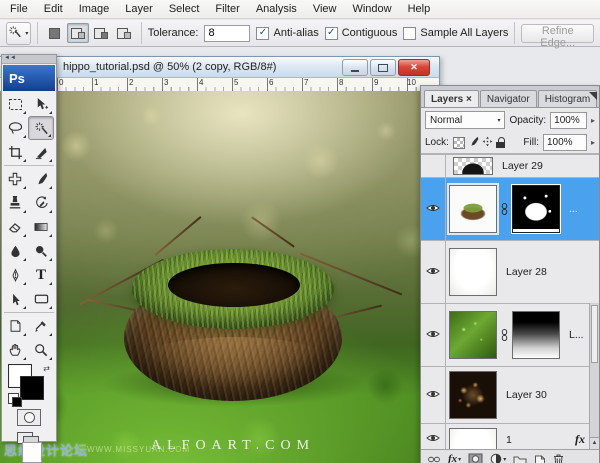 The image size is (600, 463). What do you see at coordinates (296, 33) in the screenshot?
I see `anti-alias-label: Anti-alias` at bounding box center [296, 33].